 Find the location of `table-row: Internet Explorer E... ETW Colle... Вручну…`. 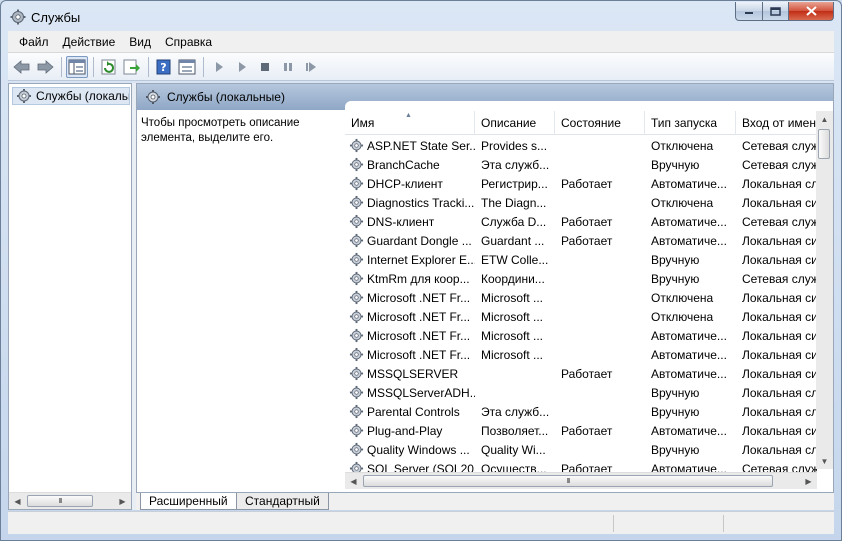

table-row: Internet Explorer E... ETW Colle... Вручну… is located at coordinates (581, 259).